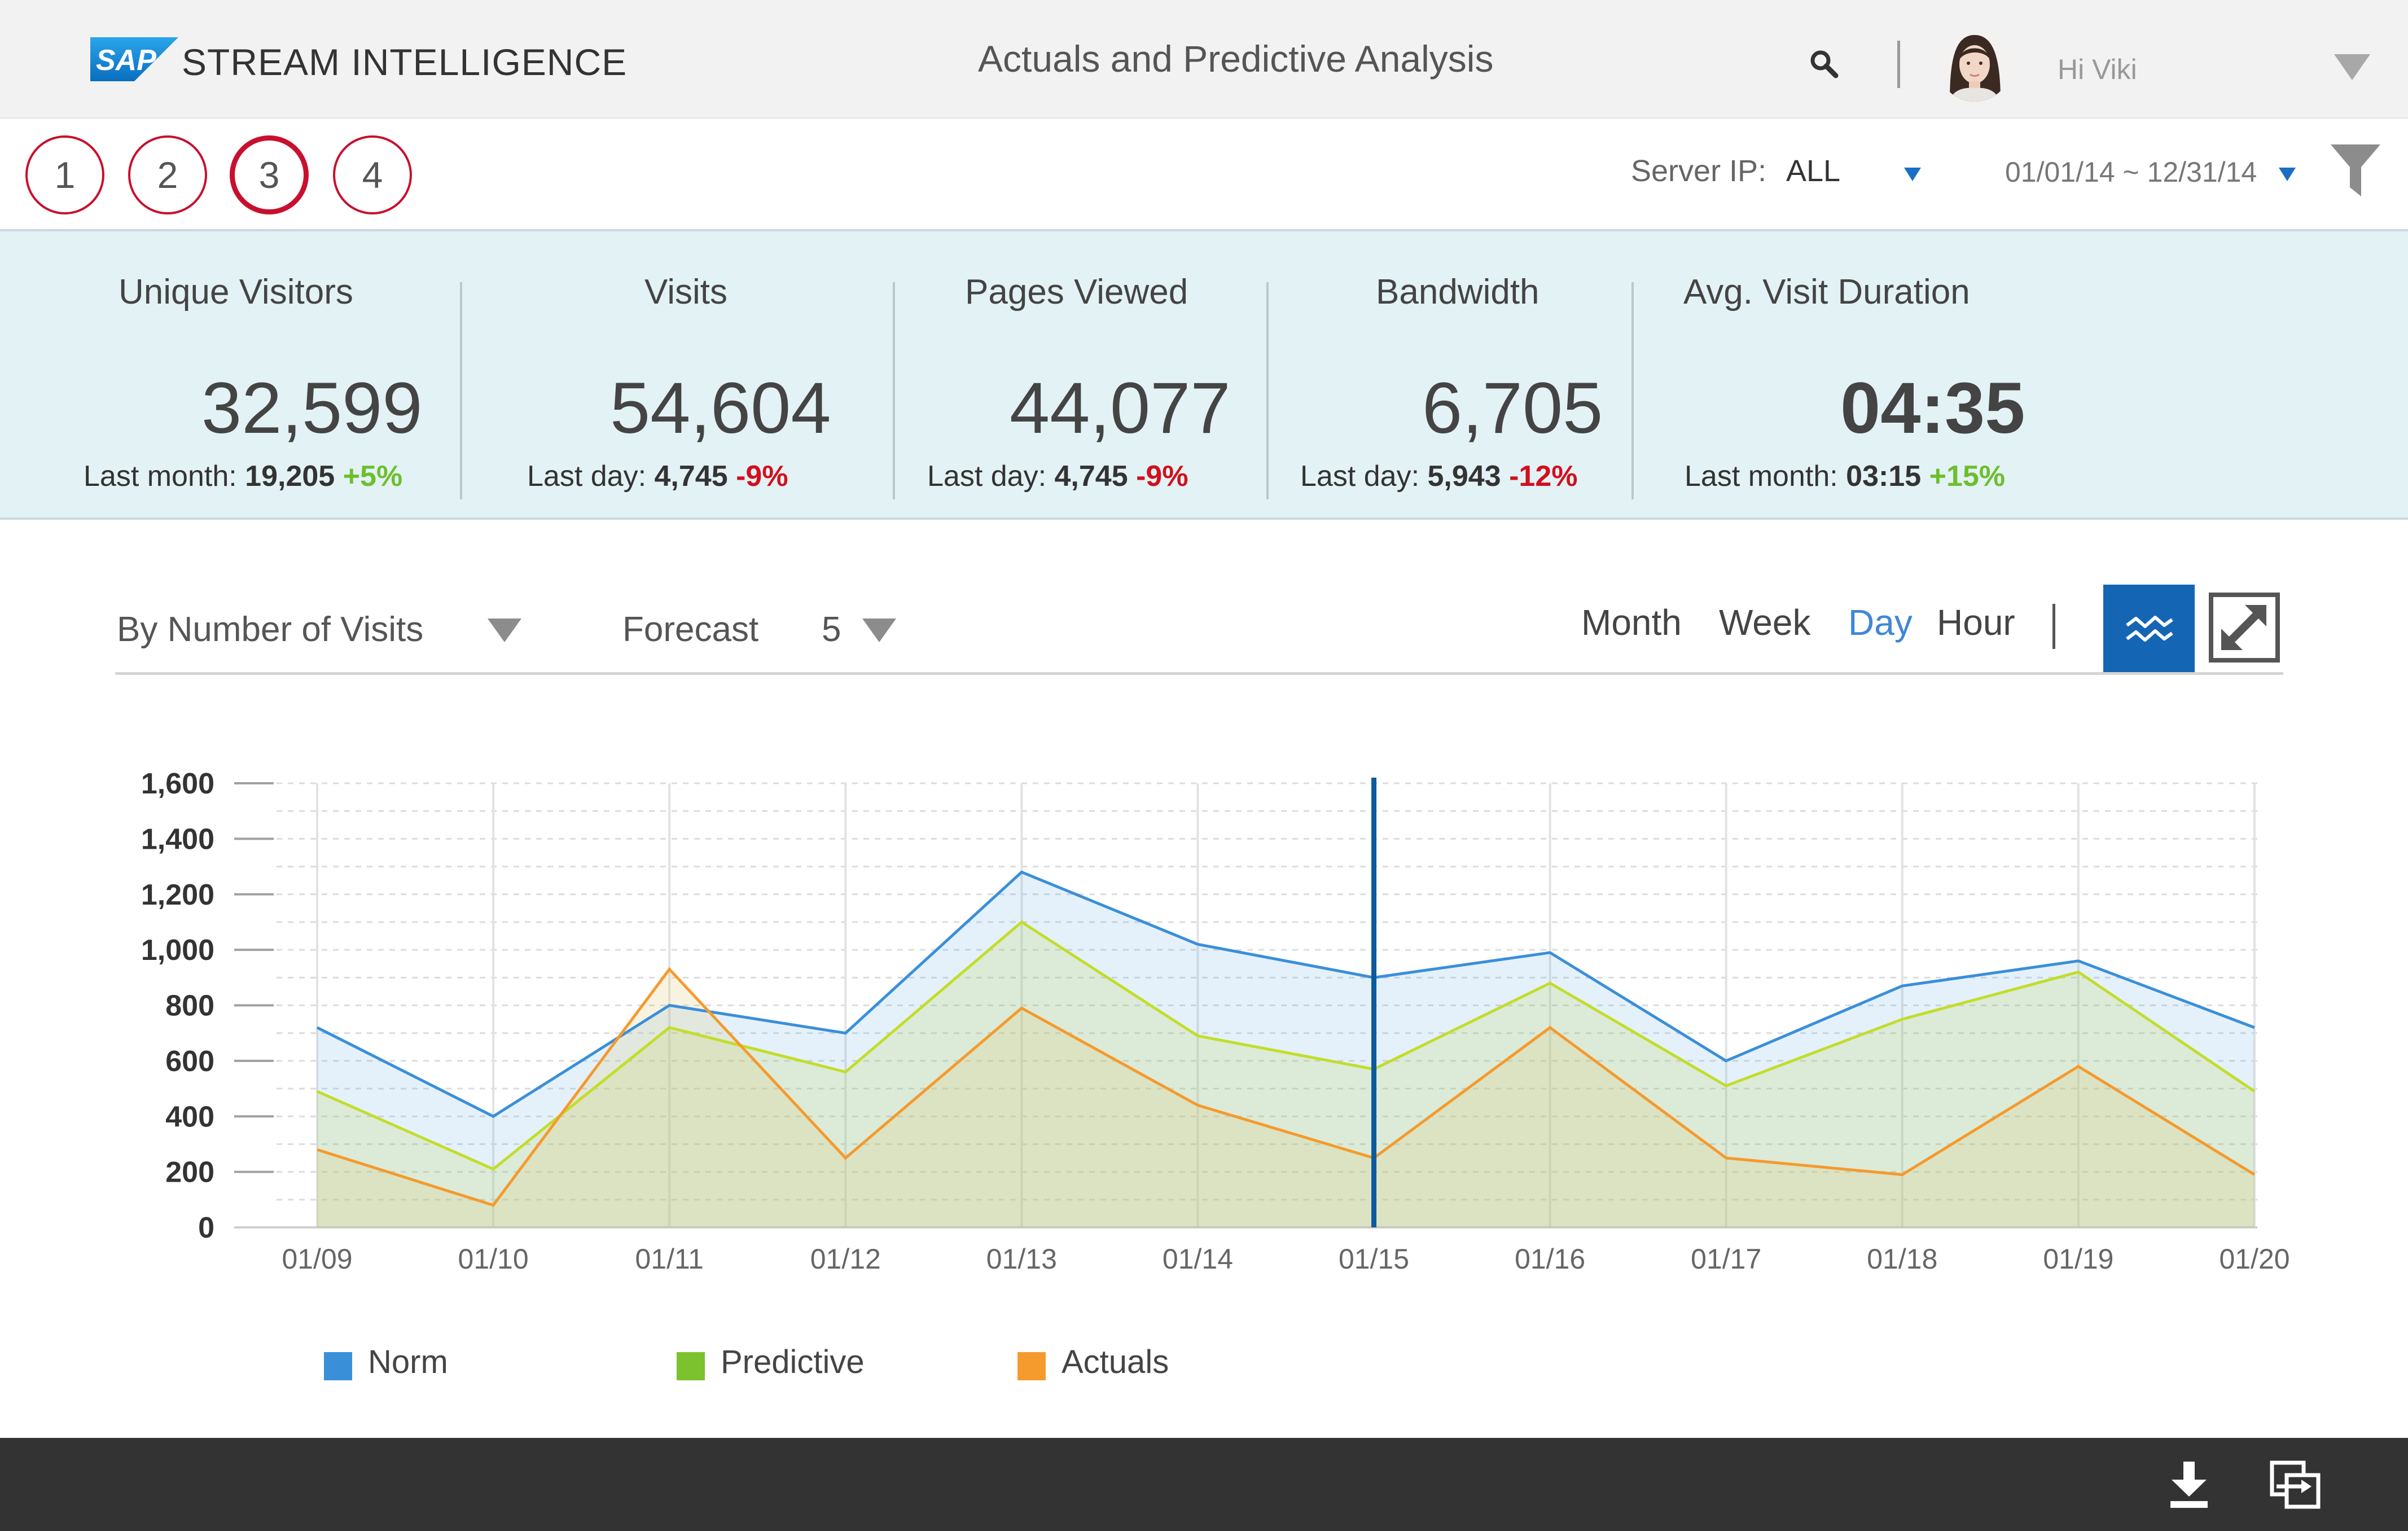 This screenshot has width=2408, height=1531. What do you see at coordinates (1513, 409) in the screenshot?
I see `kpi-value: 6,705` at bounding box center [1513, 409].